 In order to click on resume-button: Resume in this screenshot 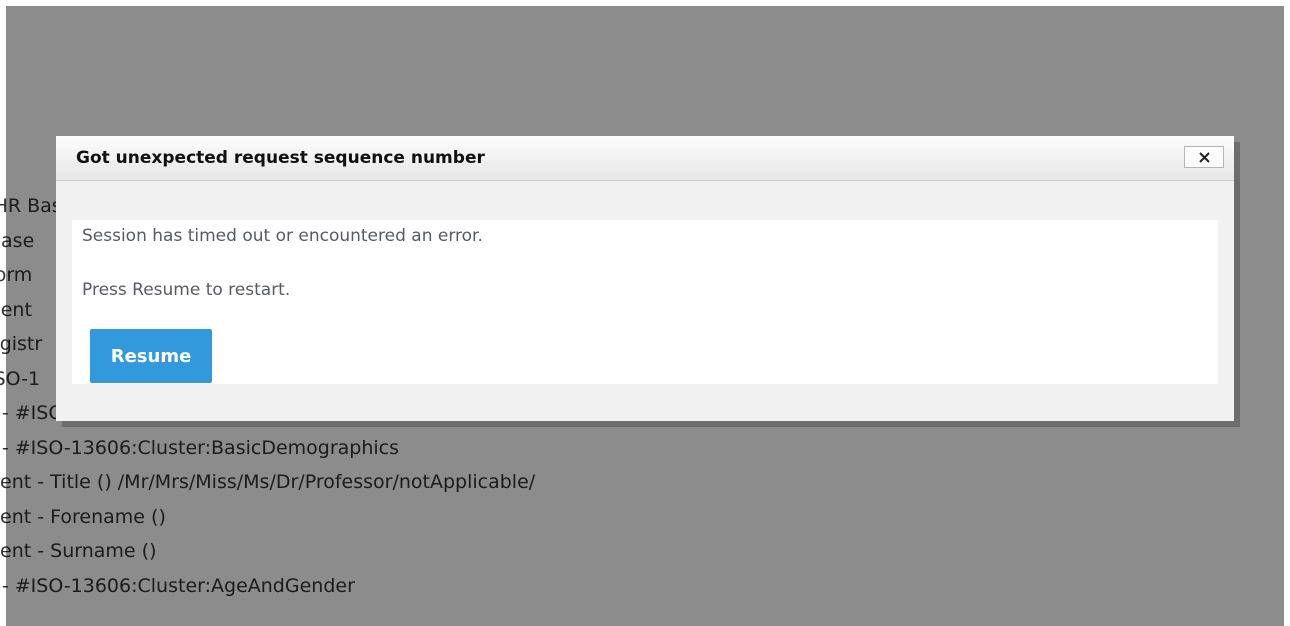, I will do `click(151, 356)`.